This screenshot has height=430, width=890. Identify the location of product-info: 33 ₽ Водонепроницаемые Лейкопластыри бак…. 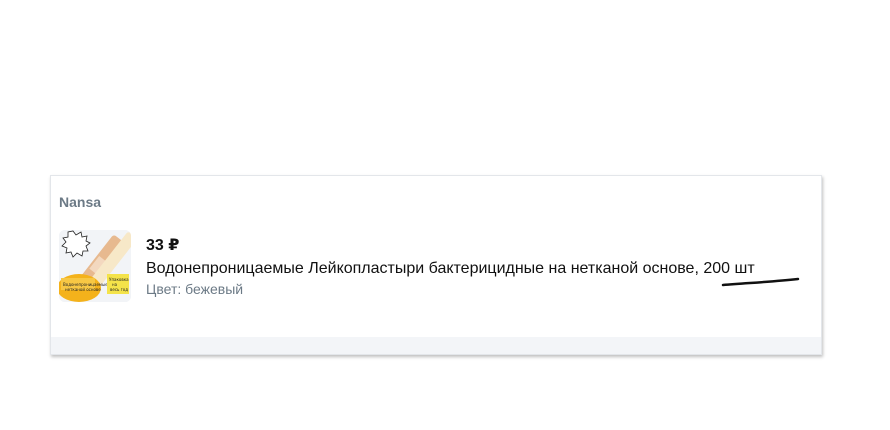
(450, 264).